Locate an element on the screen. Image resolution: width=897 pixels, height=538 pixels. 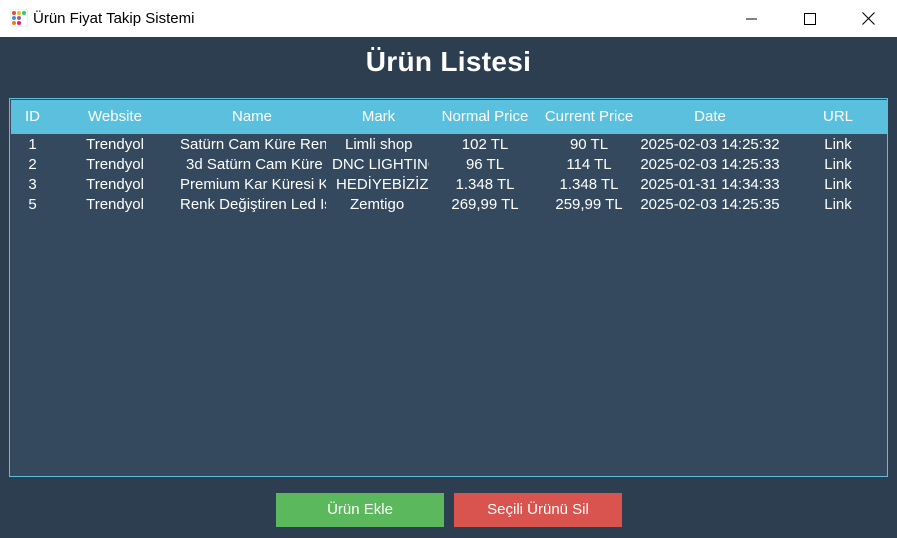
cell-name: Premium Kar Küresi Ki is located at coordinates (253, 184).